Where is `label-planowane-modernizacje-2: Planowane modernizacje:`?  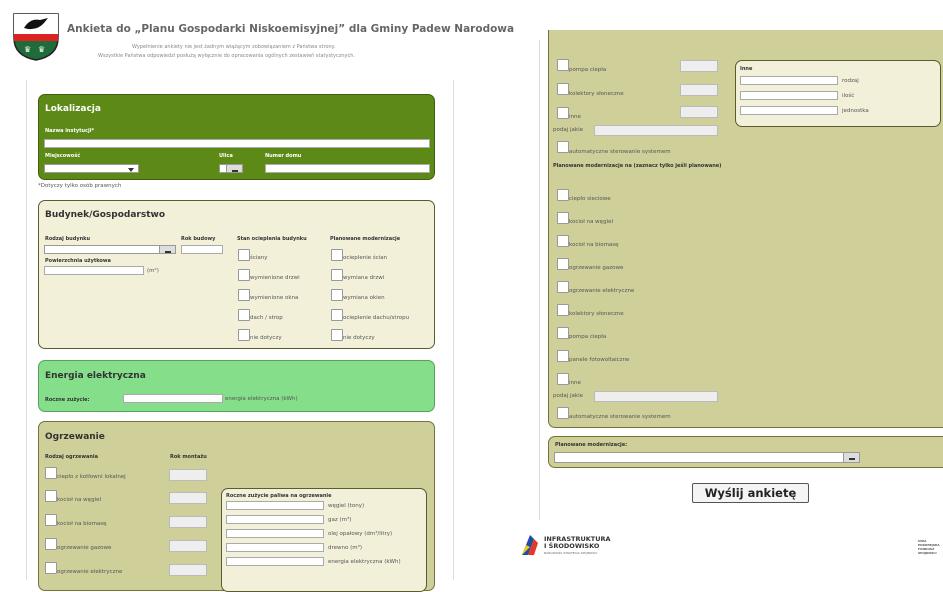
label-planowane-modernizacje-2: Planowane modernizacje: is located at coordinates (591, 445).